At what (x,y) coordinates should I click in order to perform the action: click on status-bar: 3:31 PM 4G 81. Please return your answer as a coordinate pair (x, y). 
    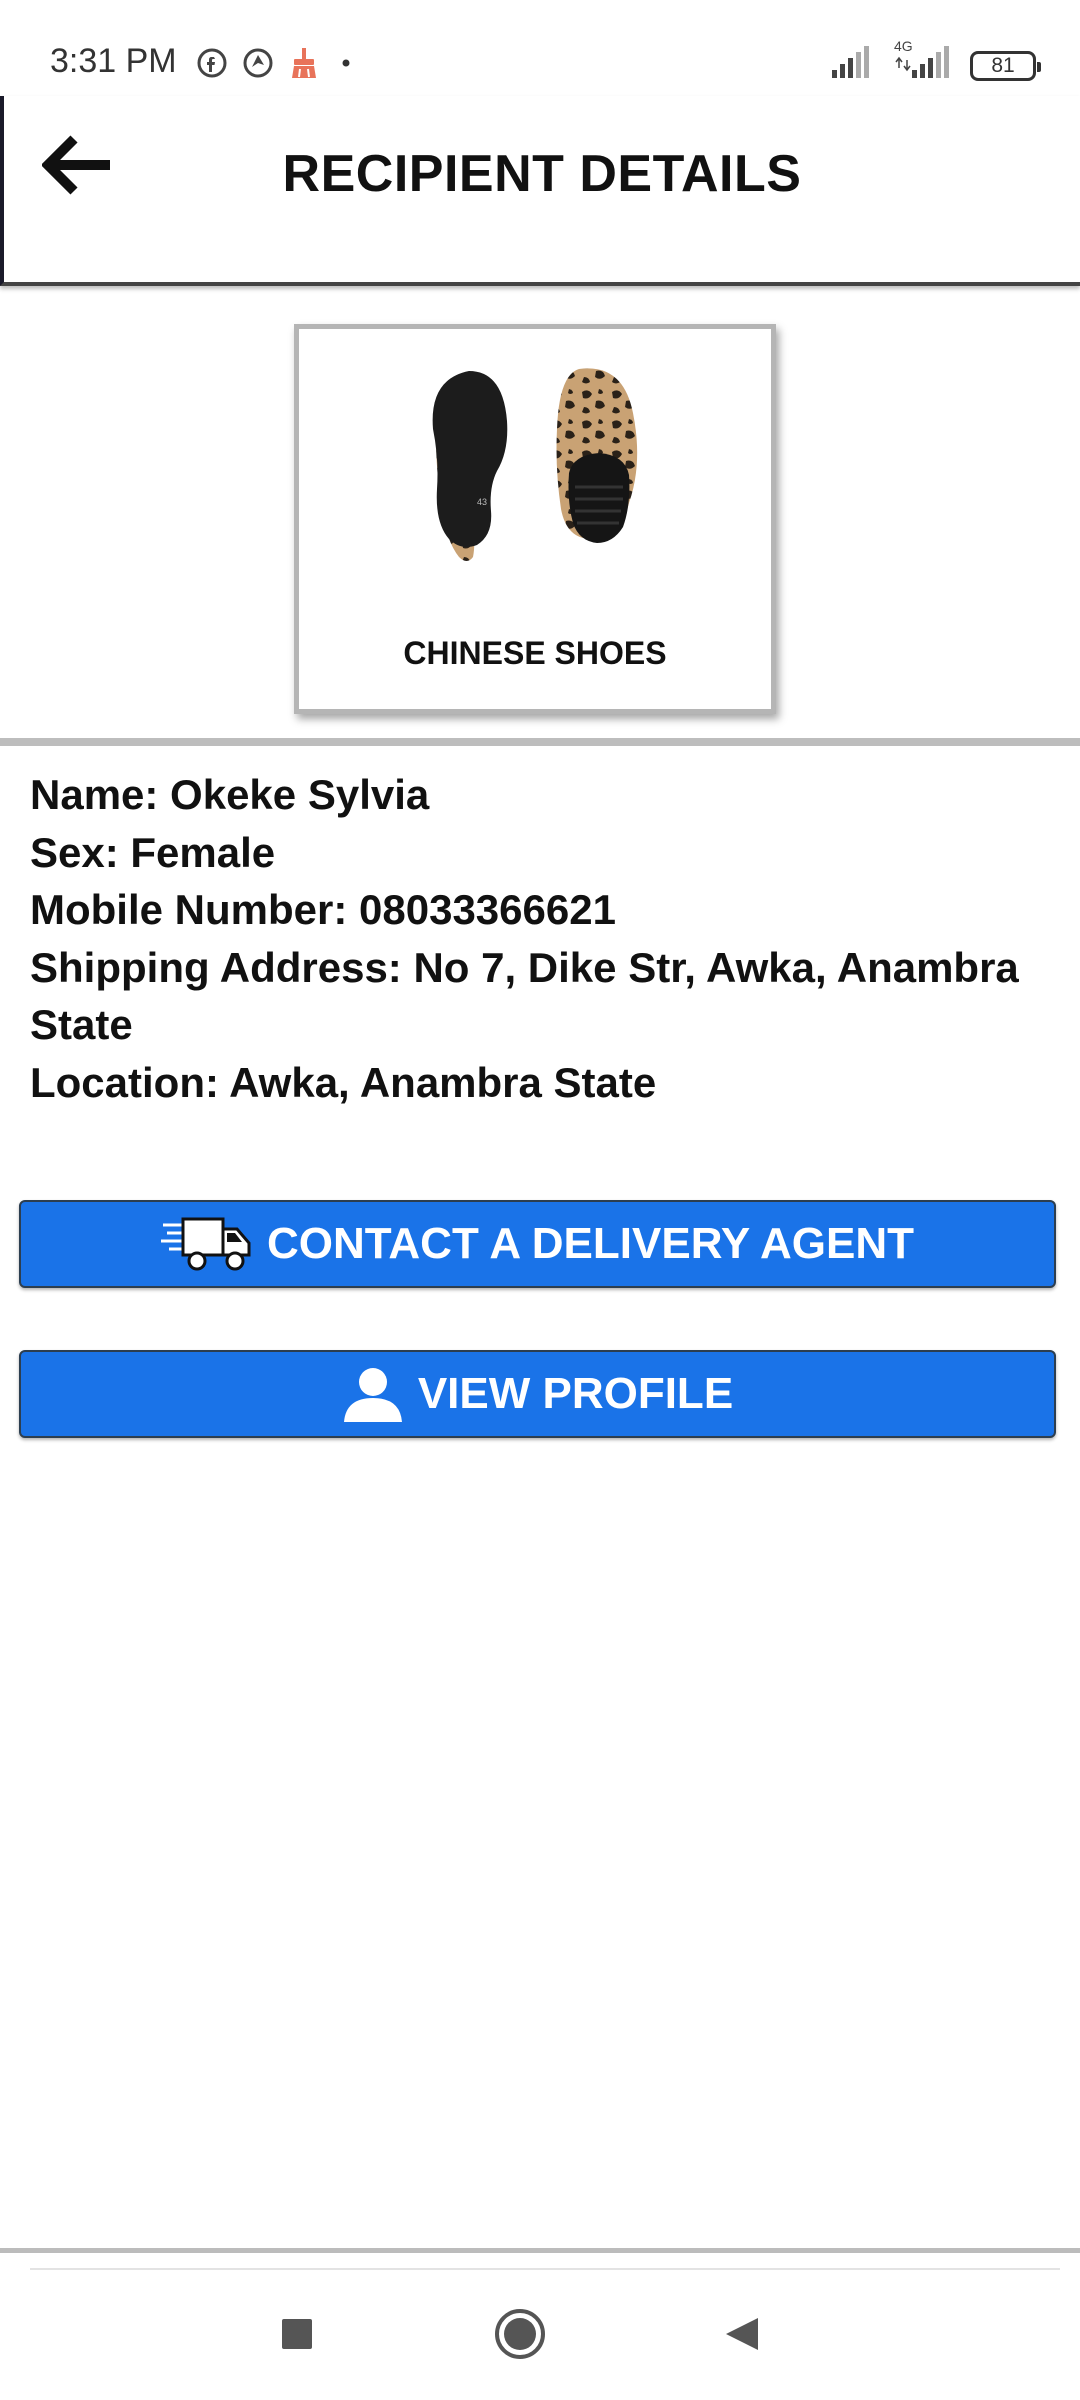
    Looking at the image, I should click on (540, 48).